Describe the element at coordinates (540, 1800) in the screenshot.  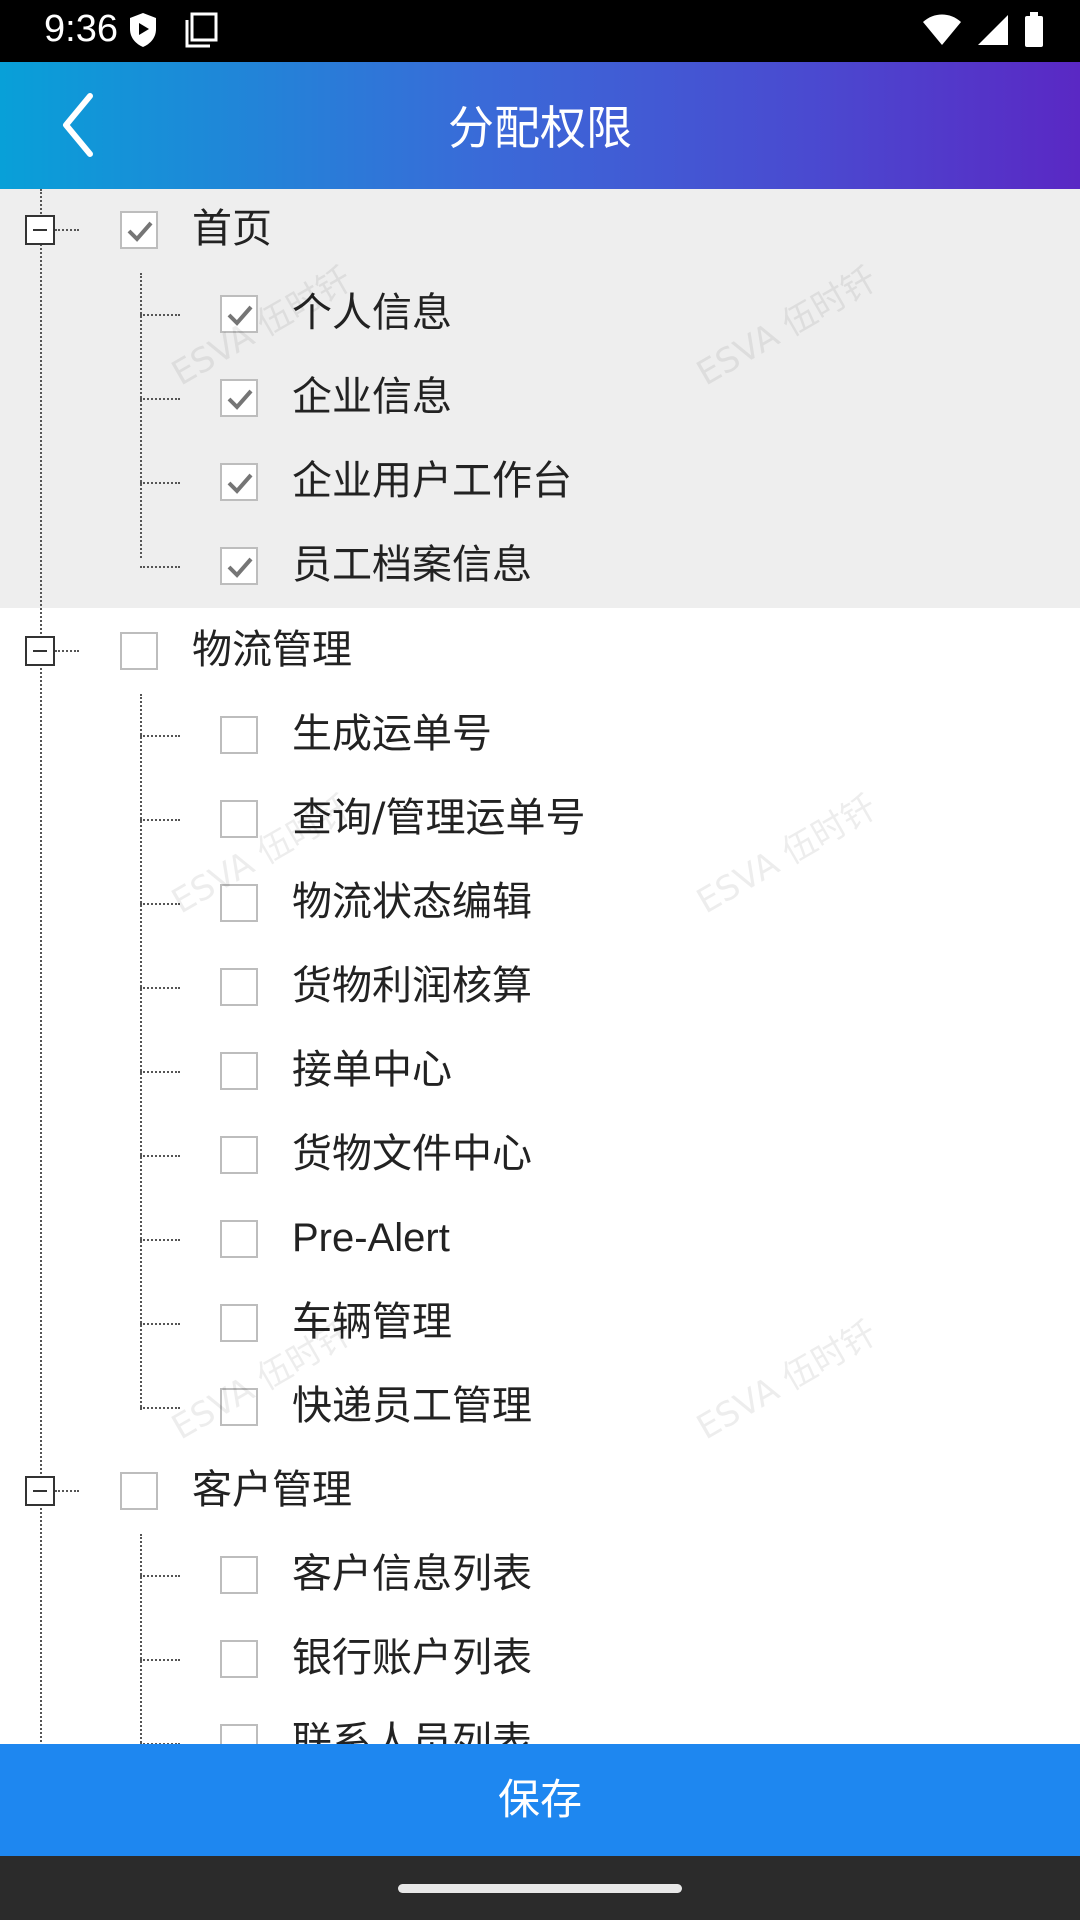
I see `save-button: 保存` at that location.